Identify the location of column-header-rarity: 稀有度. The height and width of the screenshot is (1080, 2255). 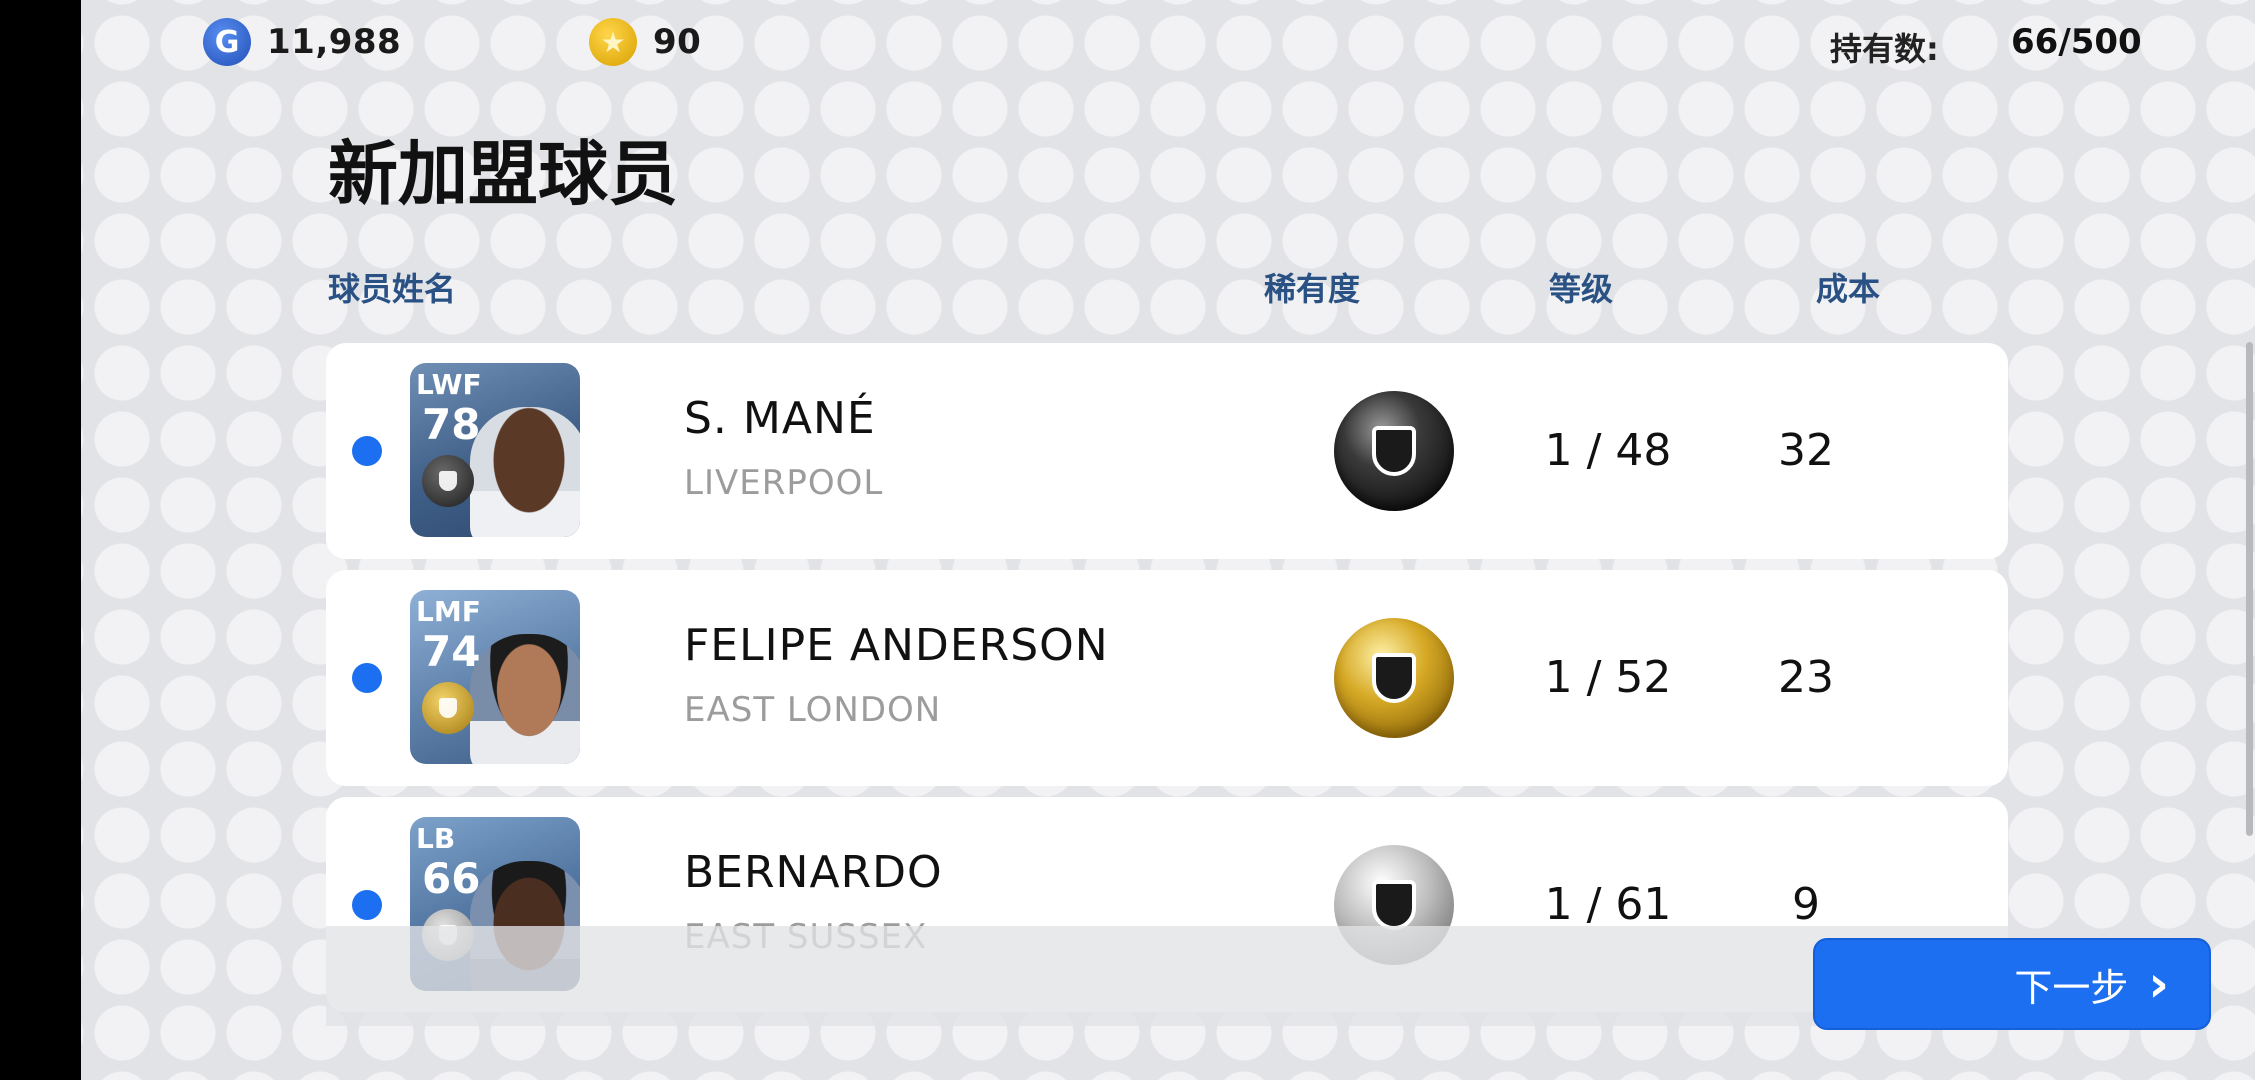
(1312, 289).